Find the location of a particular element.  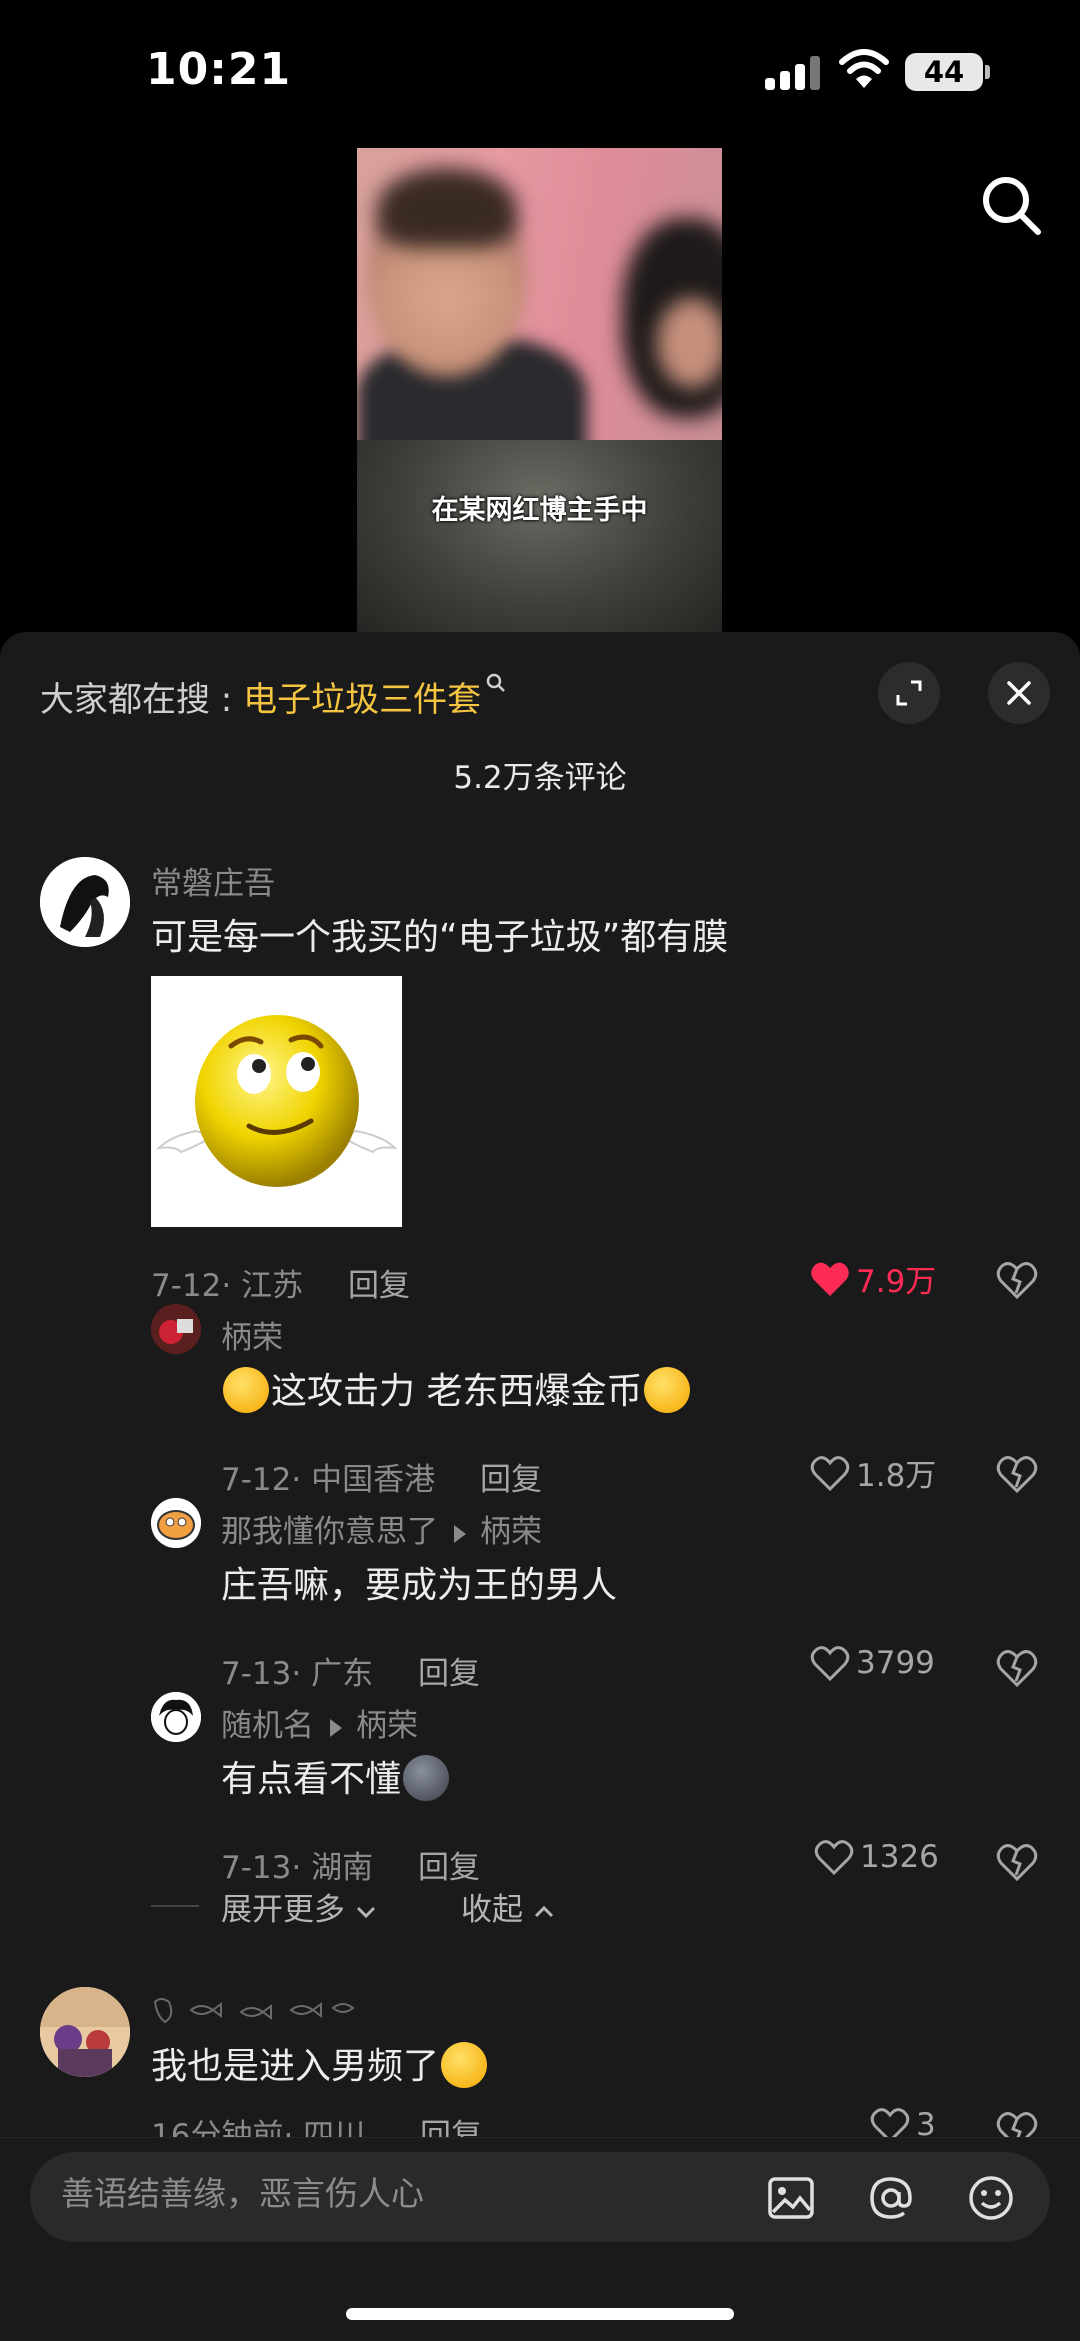

comment-date: 7-12 is located at coordinates (186, 1286).